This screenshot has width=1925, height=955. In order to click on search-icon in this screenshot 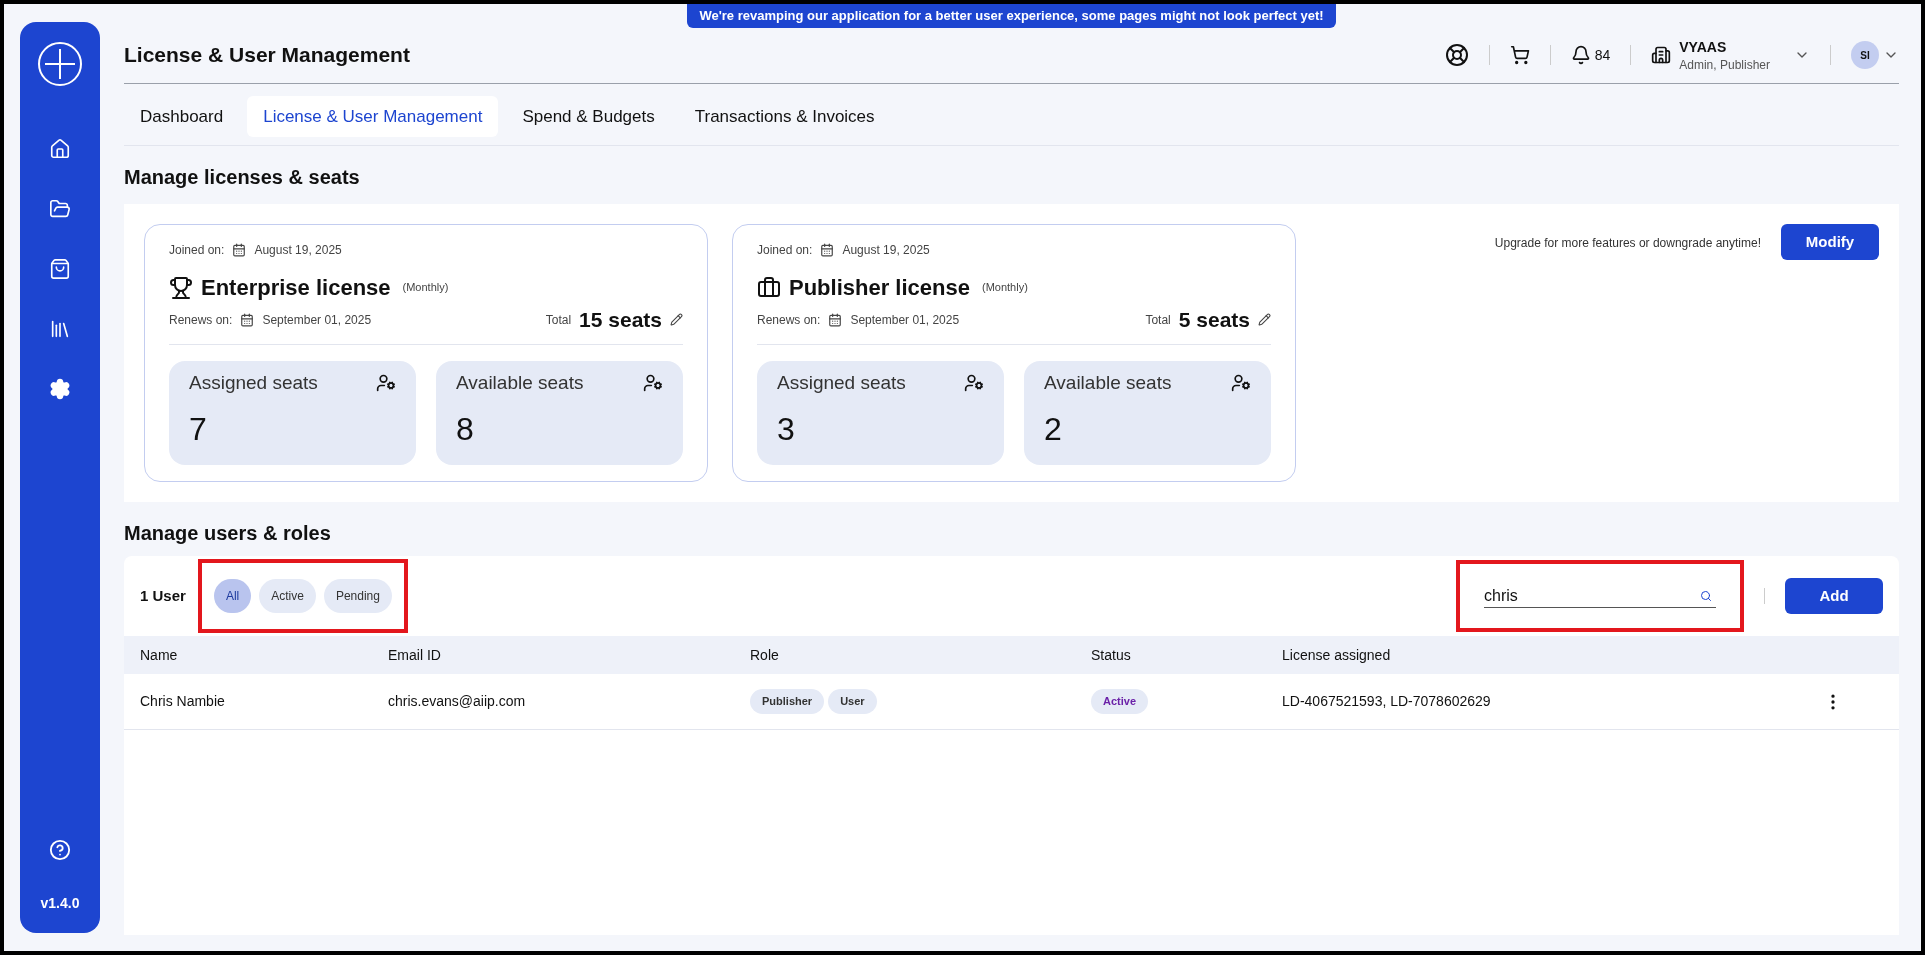, I will do `click(1706, 596)`.